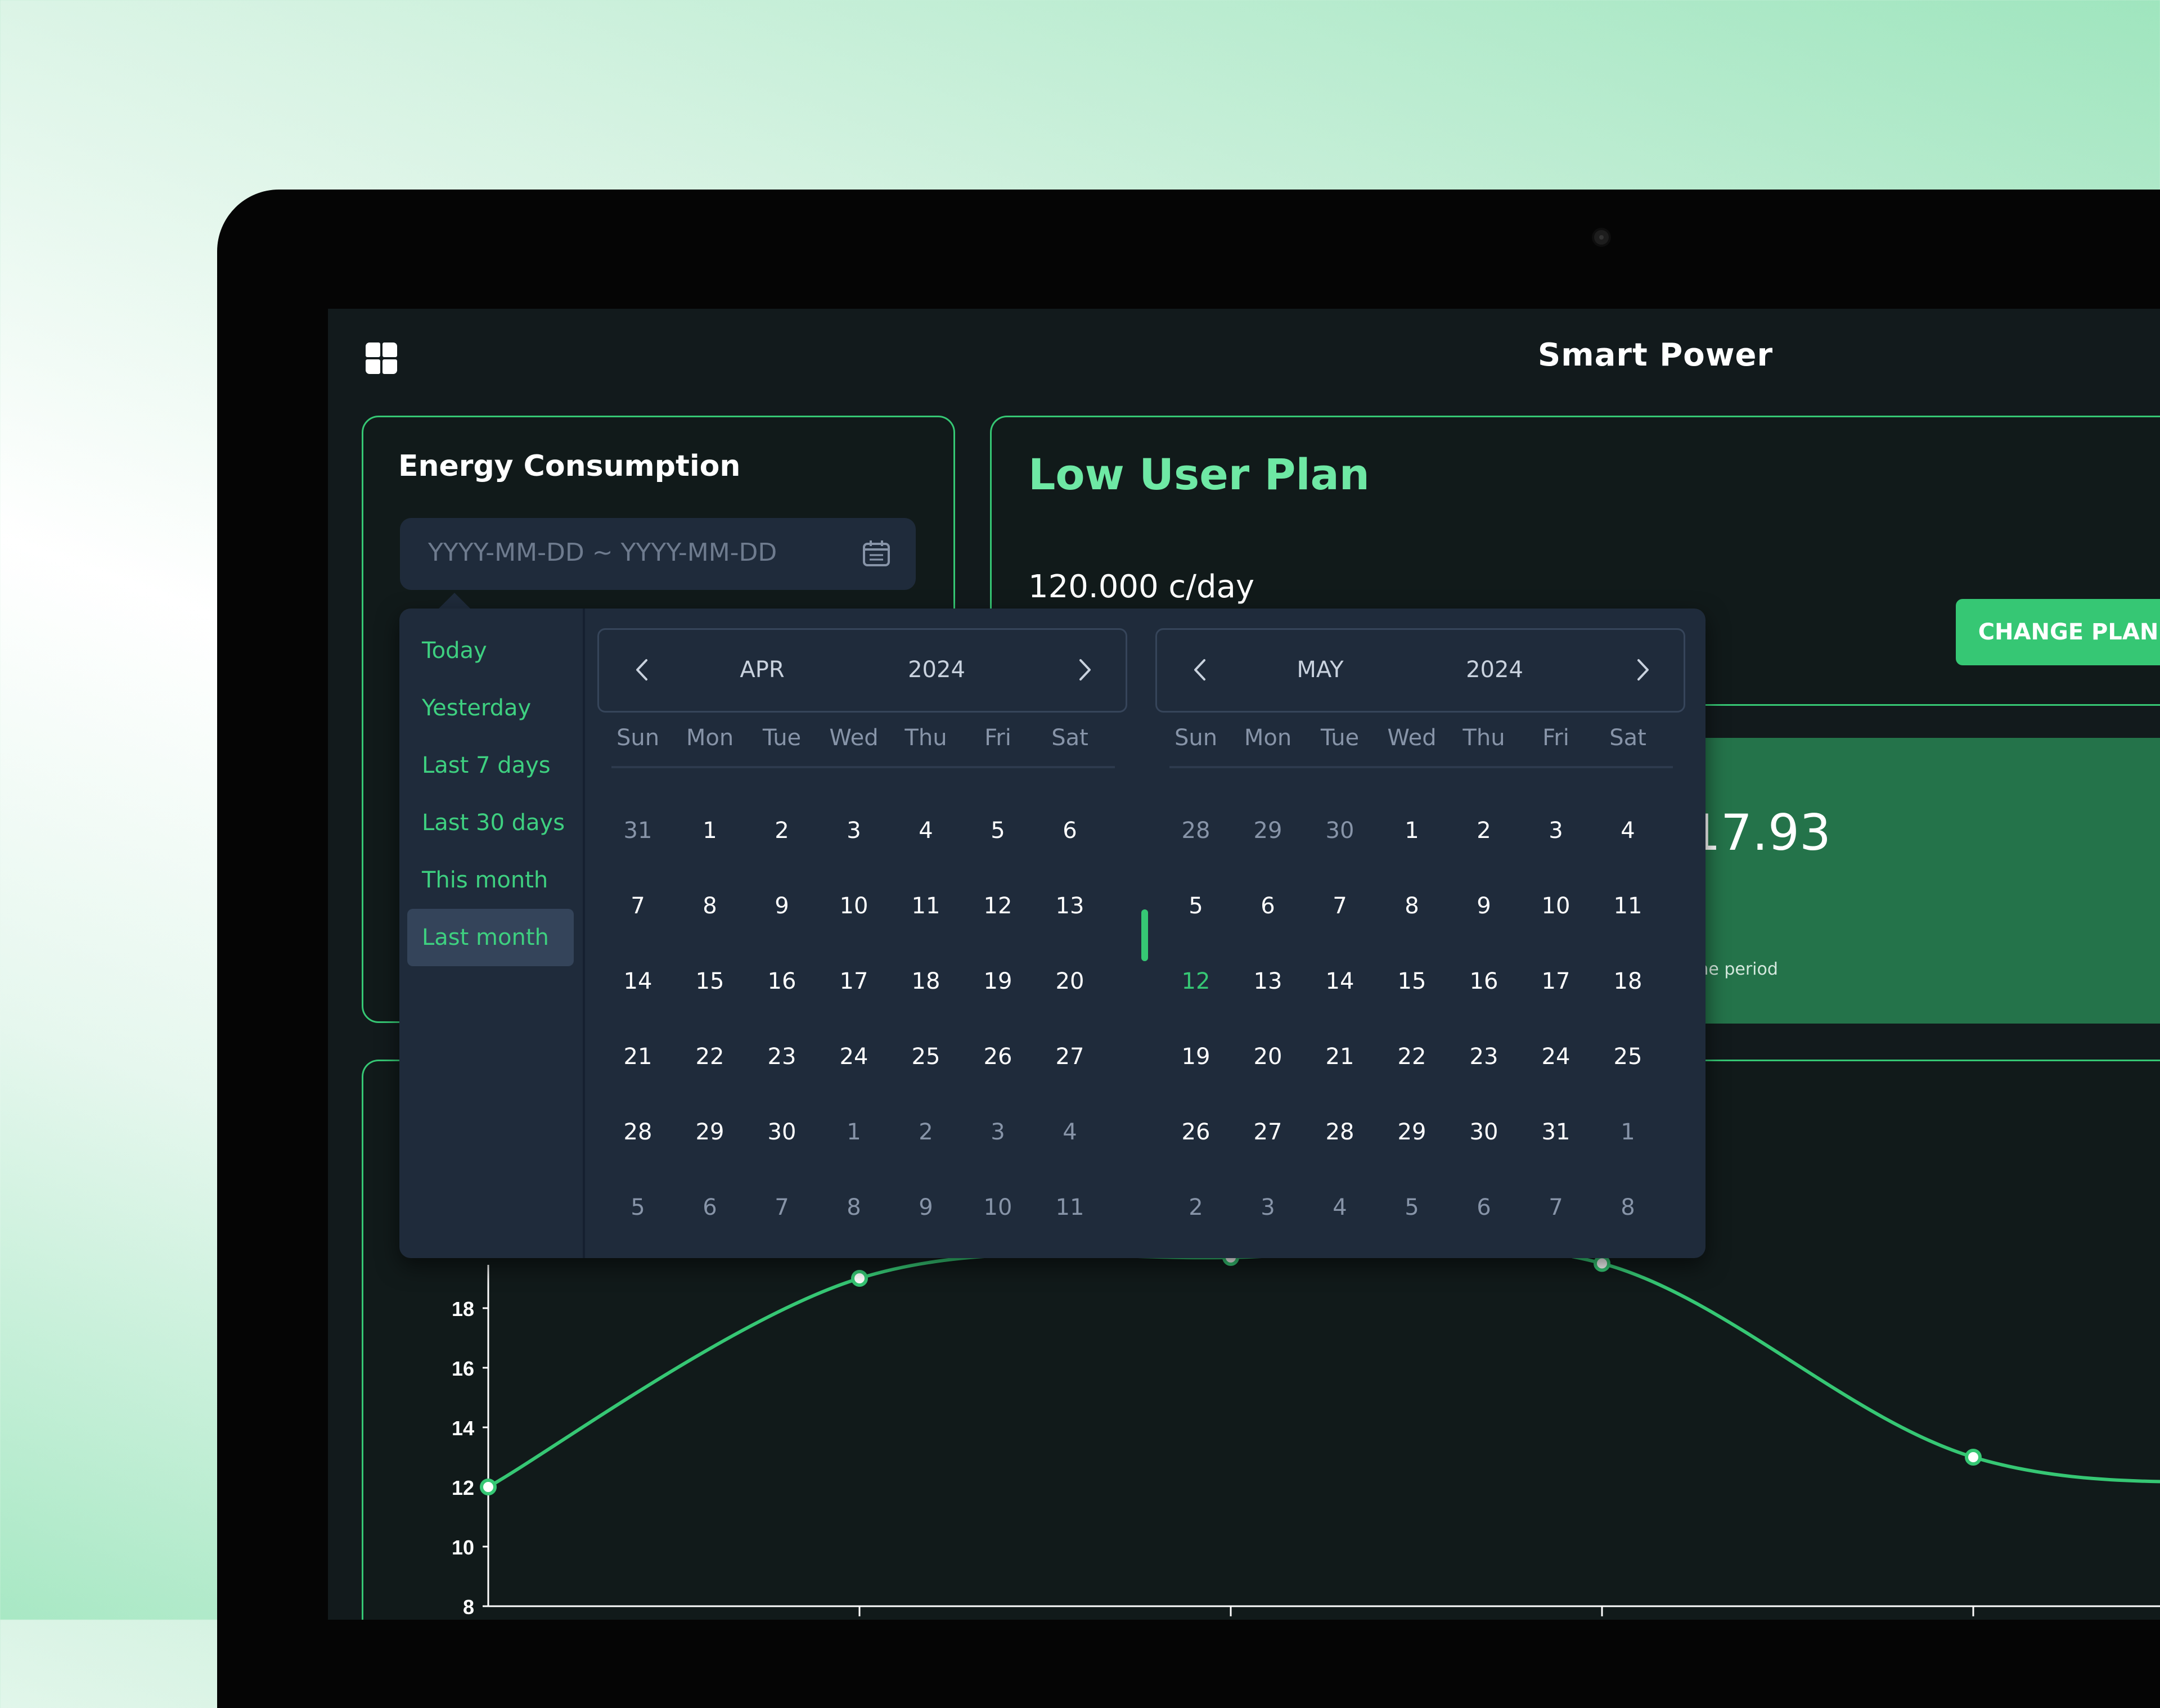 The height and width of the screenshot is (1708, 2160). What do you see at coordinates (1320, 670) in the screenshot?
I see `month-label: MAY` at bounding box center [1320, 670].